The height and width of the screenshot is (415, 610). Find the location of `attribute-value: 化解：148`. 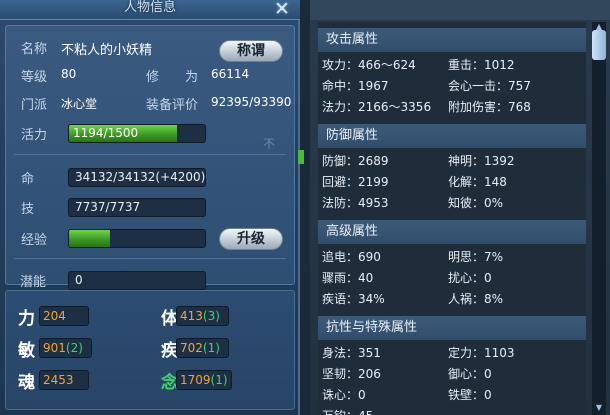

attribute-value: 化解：148 is located at coordinates (477, 182).